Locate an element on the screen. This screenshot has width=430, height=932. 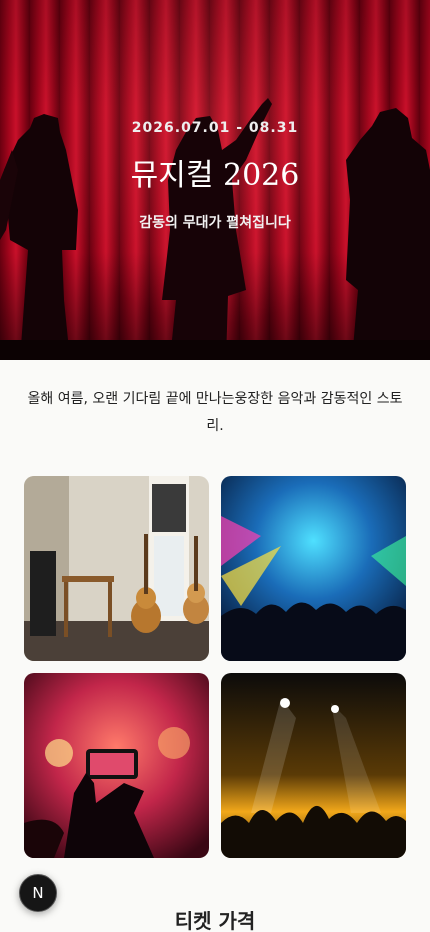
guitar-studio-image is located at coordinates (116, 568).